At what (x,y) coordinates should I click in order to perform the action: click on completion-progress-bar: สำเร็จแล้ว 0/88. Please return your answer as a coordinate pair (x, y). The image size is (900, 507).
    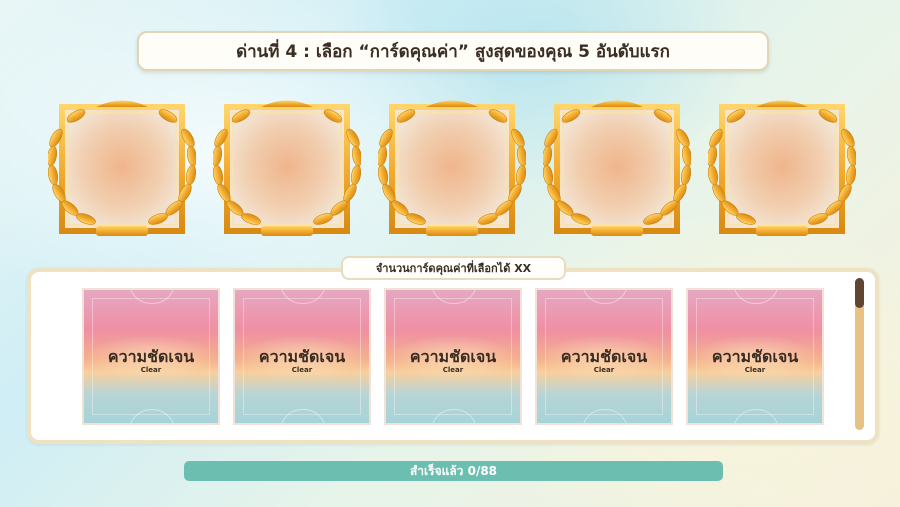
    Looking at the image, I should click on (453, 471).